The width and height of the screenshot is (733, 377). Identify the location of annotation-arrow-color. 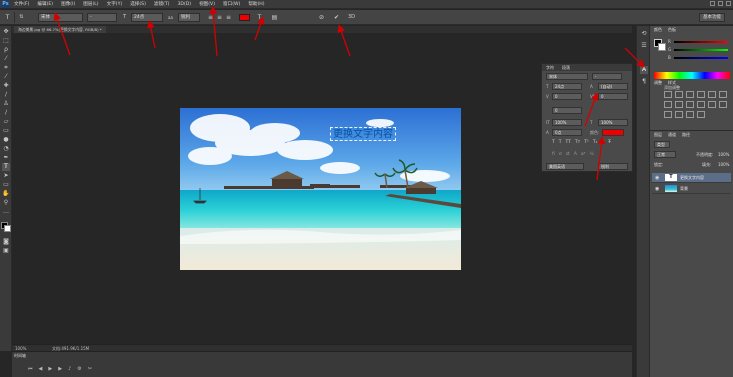
(259, 28).